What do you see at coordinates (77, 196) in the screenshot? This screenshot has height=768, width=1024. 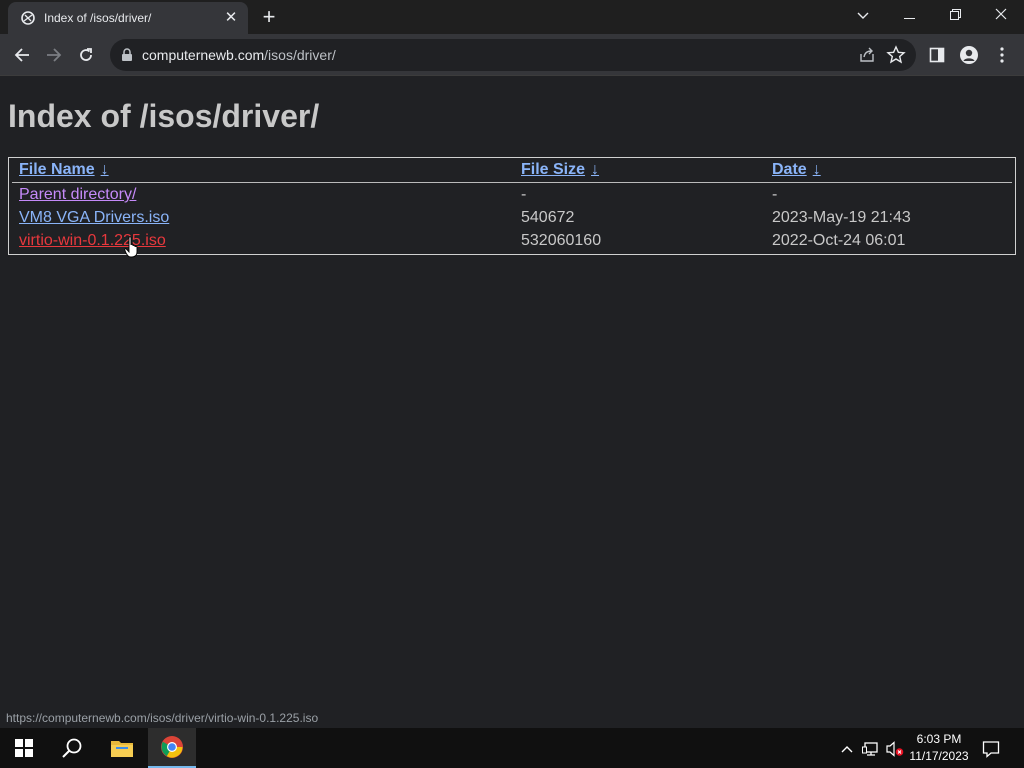 I see `file-link-parent-directory: Parent directory/` at bounding box center [77, 196].